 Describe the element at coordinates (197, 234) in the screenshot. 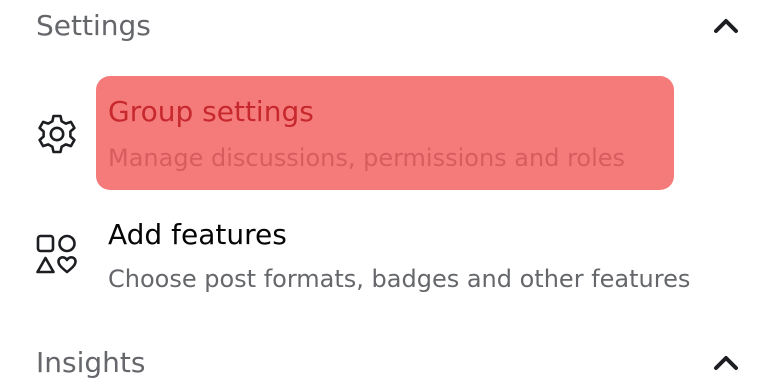

I see `add-features-title: Add features` at that location.